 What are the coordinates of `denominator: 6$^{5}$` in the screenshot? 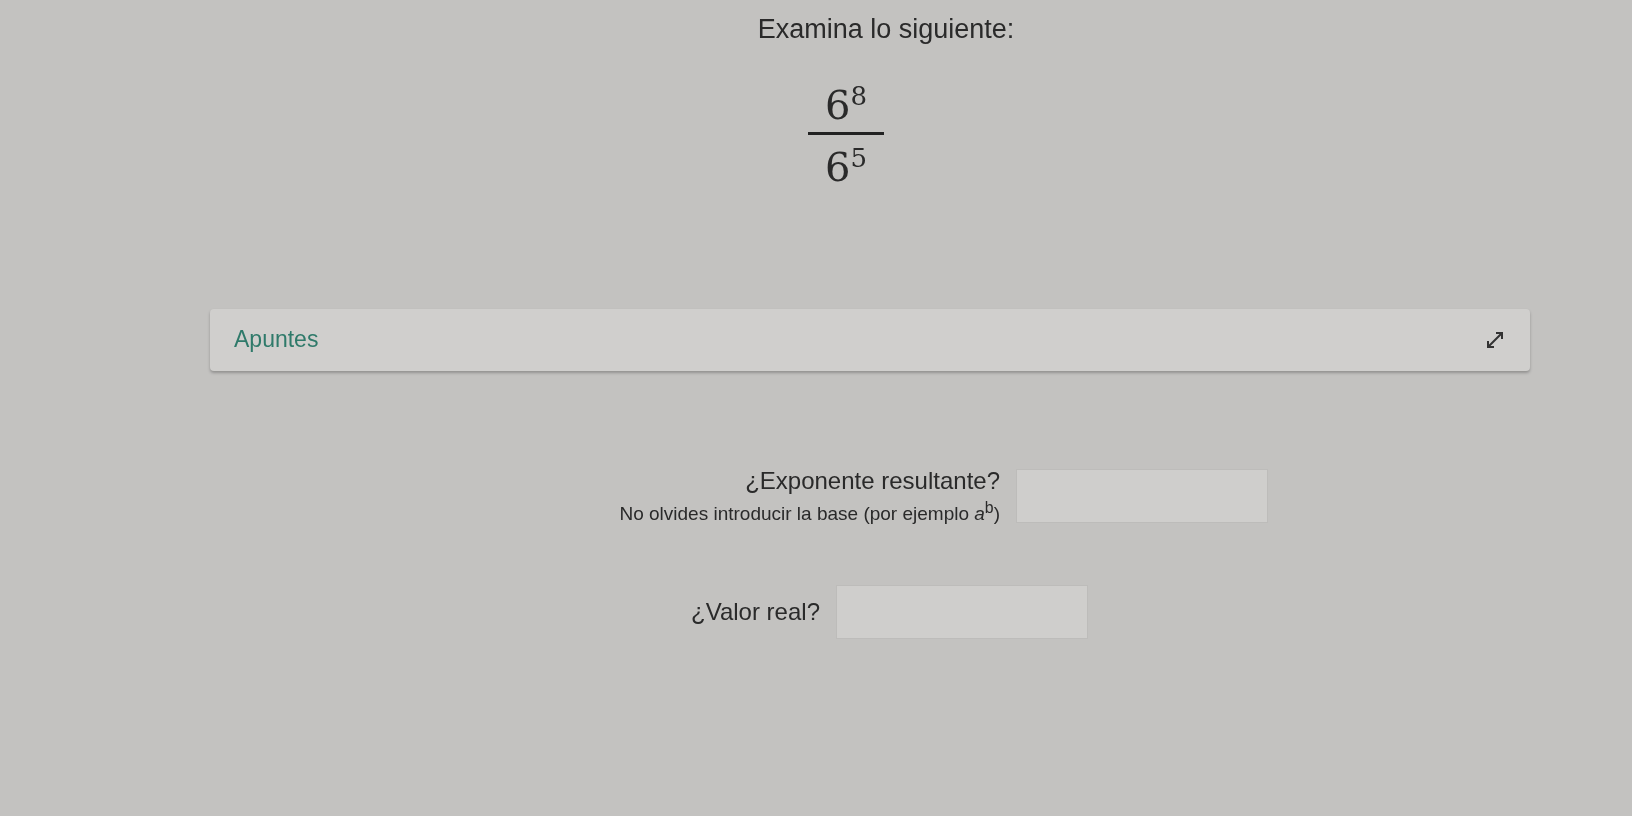 It's located at (846, 166).